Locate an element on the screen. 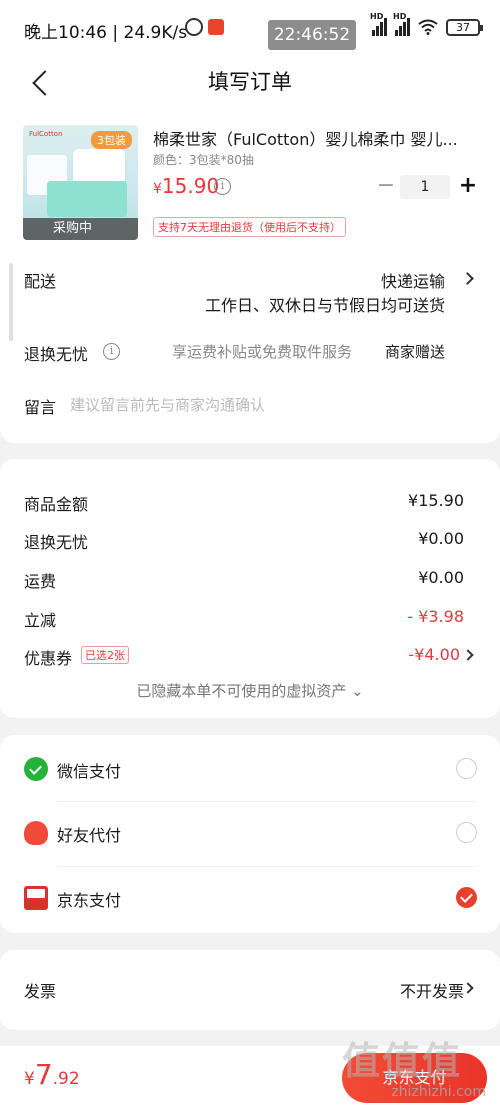 The height and width of the screenshot is (1111, 500). product-pack-icon is located at coordinates (87, 199).